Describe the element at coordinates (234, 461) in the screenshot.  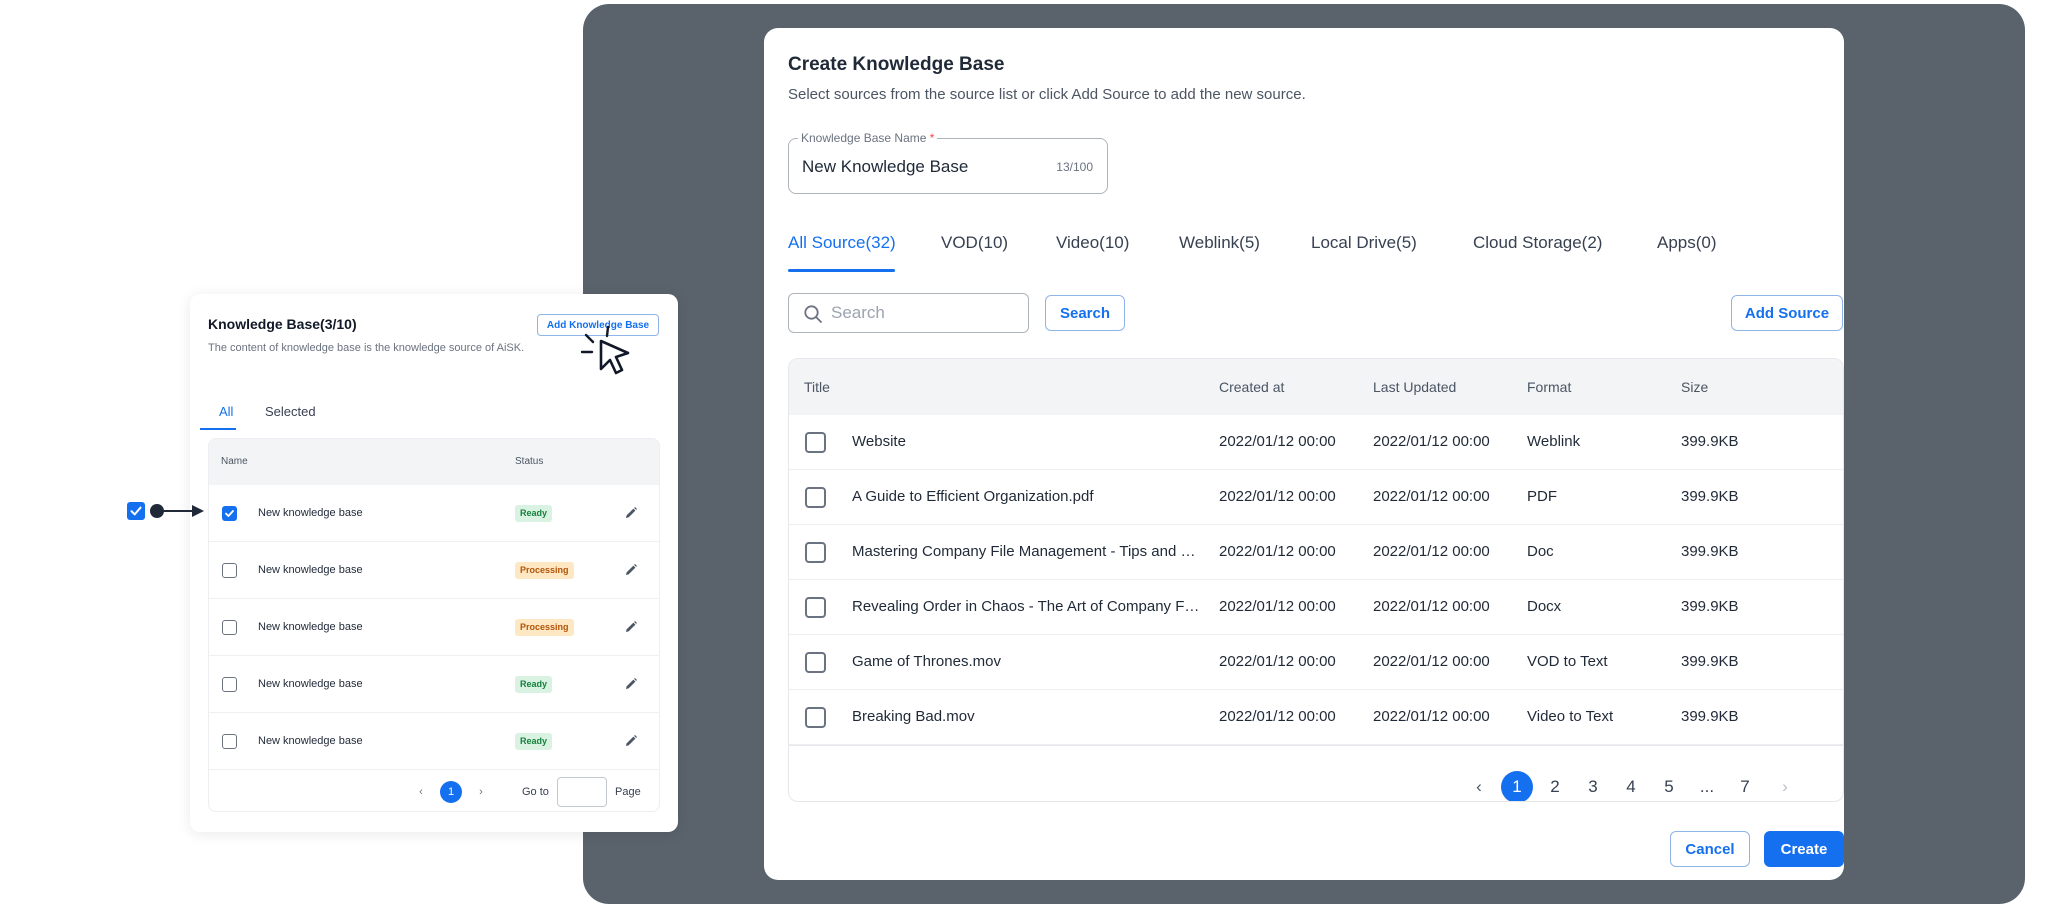
I see `kb-column-name: Name` at that location.